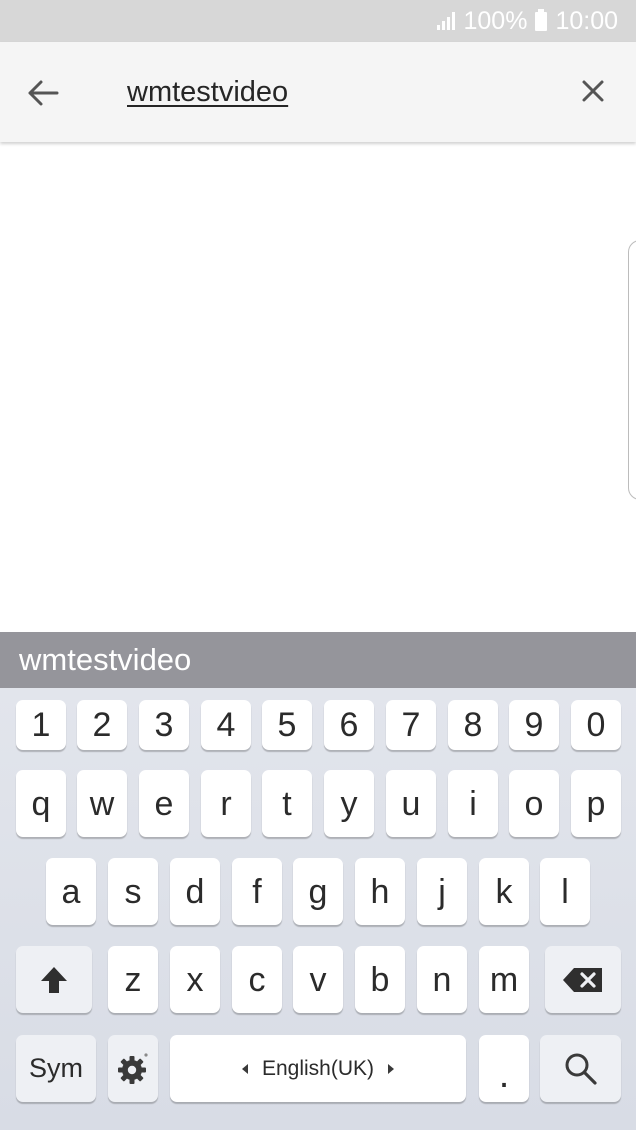 The width and height of the screenshot is (636, 1130). I want to click on edge-panel-handle, so click(632, 370).